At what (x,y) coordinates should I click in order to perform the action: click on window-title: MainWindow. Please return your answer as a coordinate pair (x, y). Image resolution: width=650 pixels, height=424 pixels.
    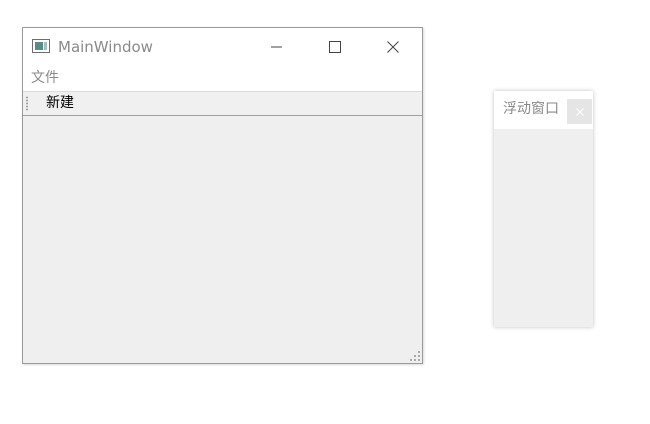
    Looking at the image, I should click on (105, 47).